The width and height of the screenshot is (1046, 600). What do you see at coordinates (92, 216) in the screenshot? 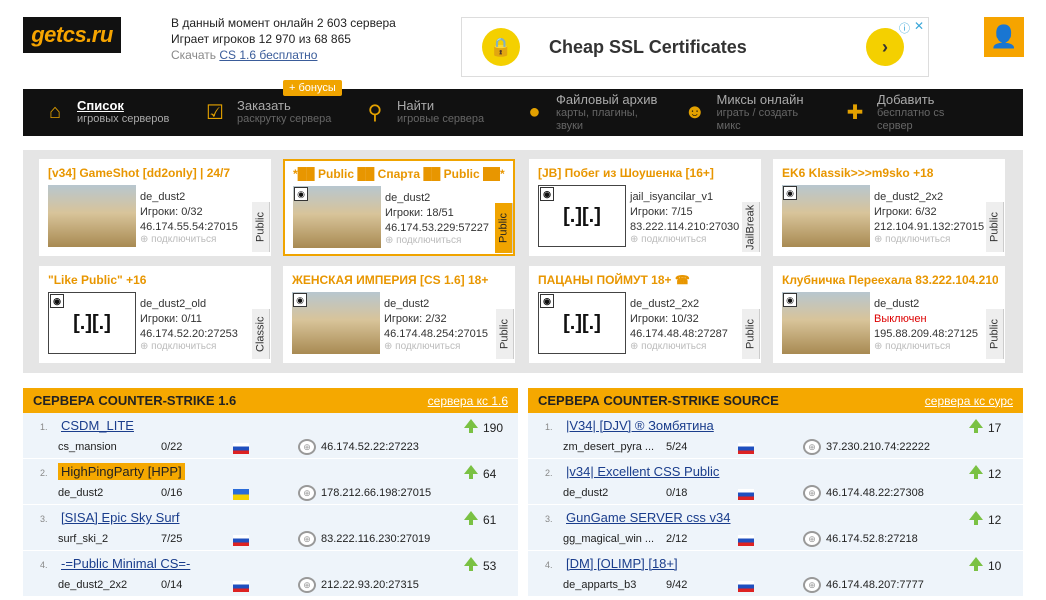
I see `map-thumbnail` at bounding box center [92, 216].